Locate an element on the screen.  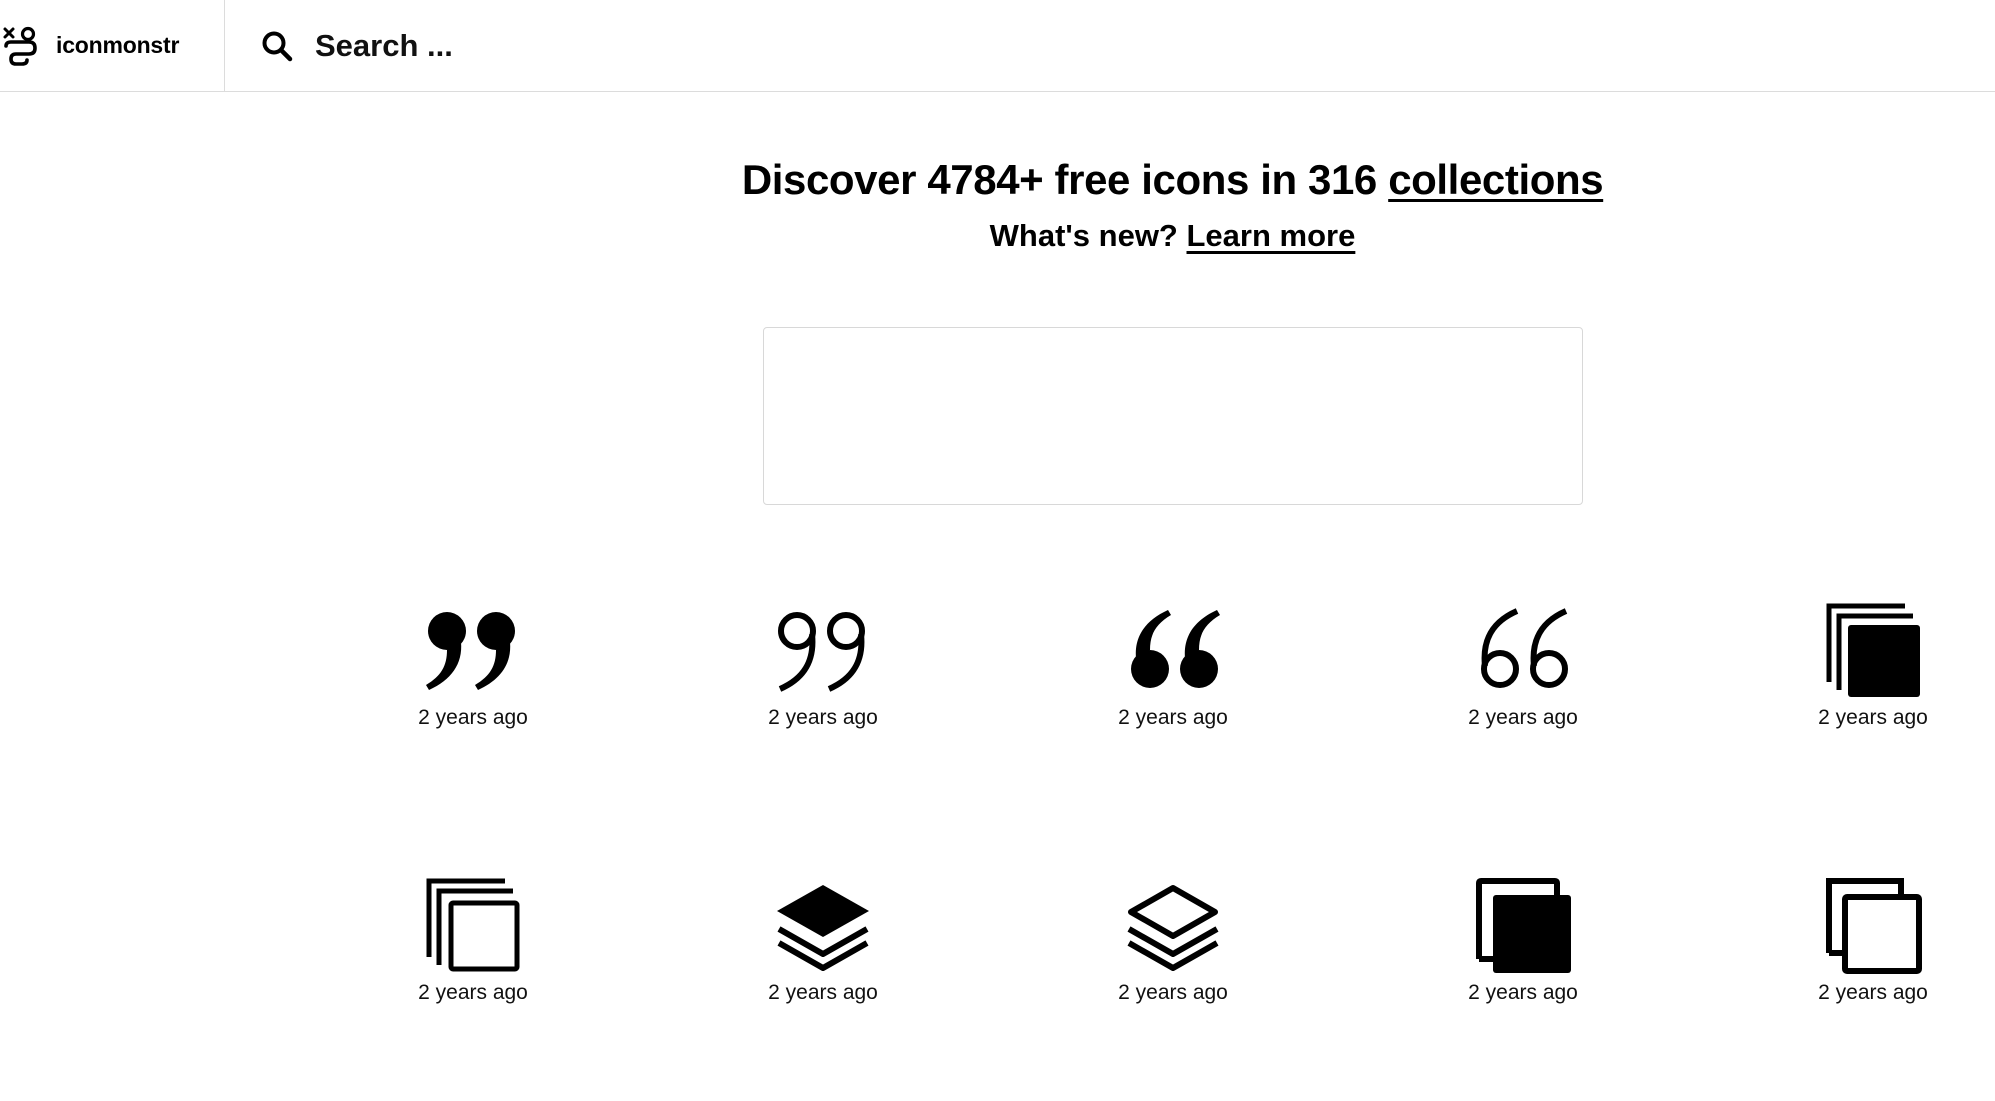
top-bar: iconmonstr is located at coordinates (997, 46).